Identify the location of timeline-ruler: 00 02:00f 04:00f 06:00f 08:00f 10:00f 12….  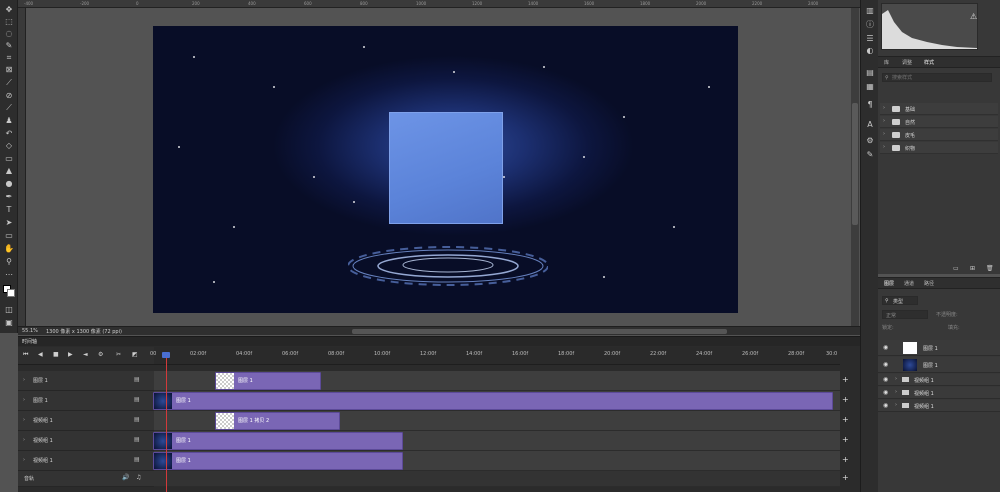
(495, 356).